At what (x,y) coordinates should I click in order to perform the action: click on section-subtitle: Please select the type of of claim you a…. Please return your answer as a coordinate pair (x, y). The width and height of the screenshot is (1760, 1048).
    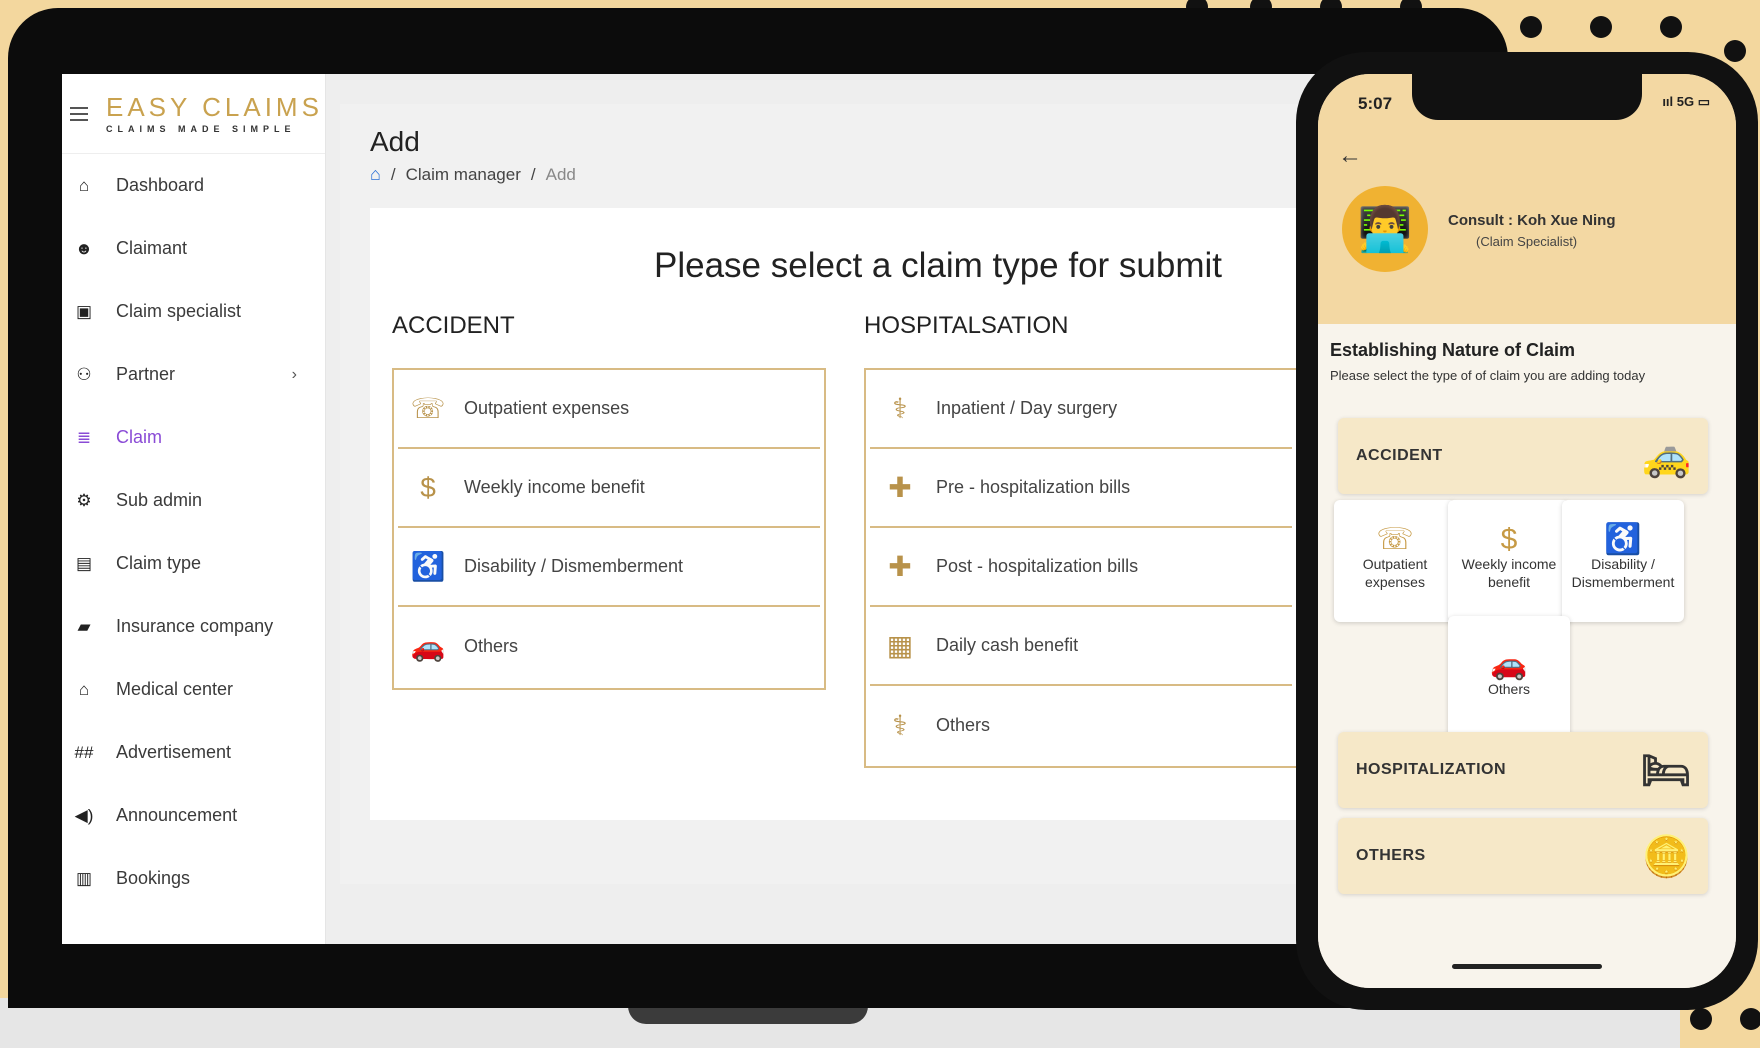
    Looking at the image, I should click on (1488, 375).